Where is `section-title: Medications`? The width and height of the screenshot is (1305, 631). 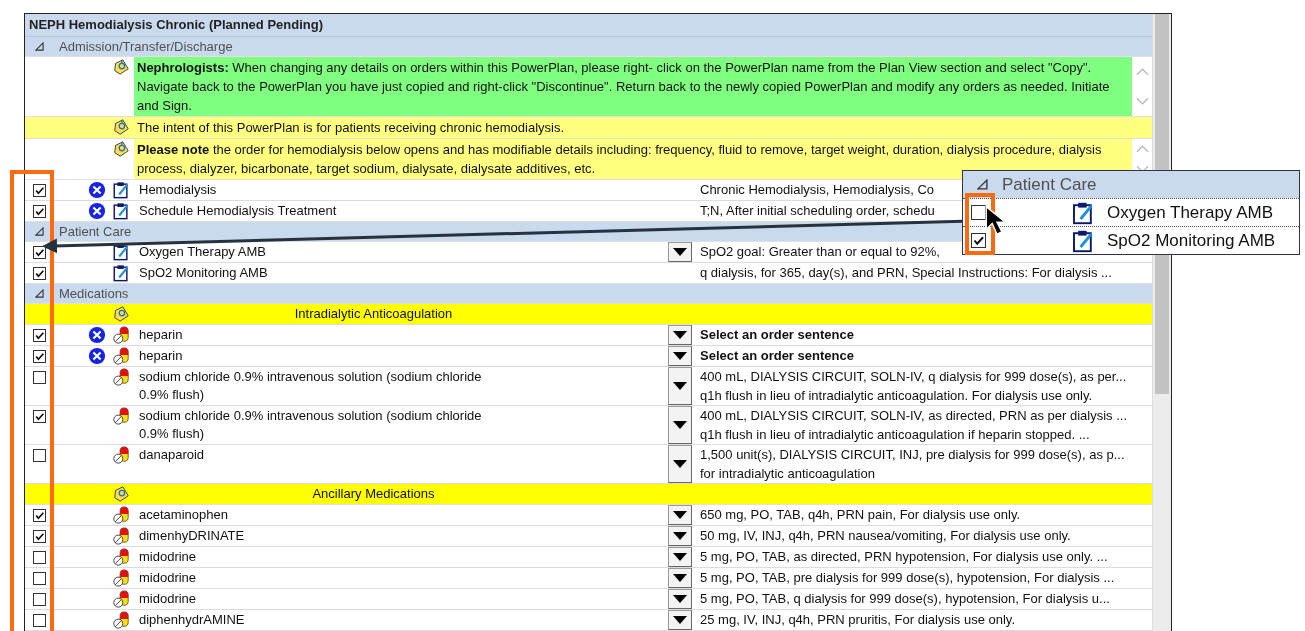 section-title: Medications is located at coordinates (94, 293).